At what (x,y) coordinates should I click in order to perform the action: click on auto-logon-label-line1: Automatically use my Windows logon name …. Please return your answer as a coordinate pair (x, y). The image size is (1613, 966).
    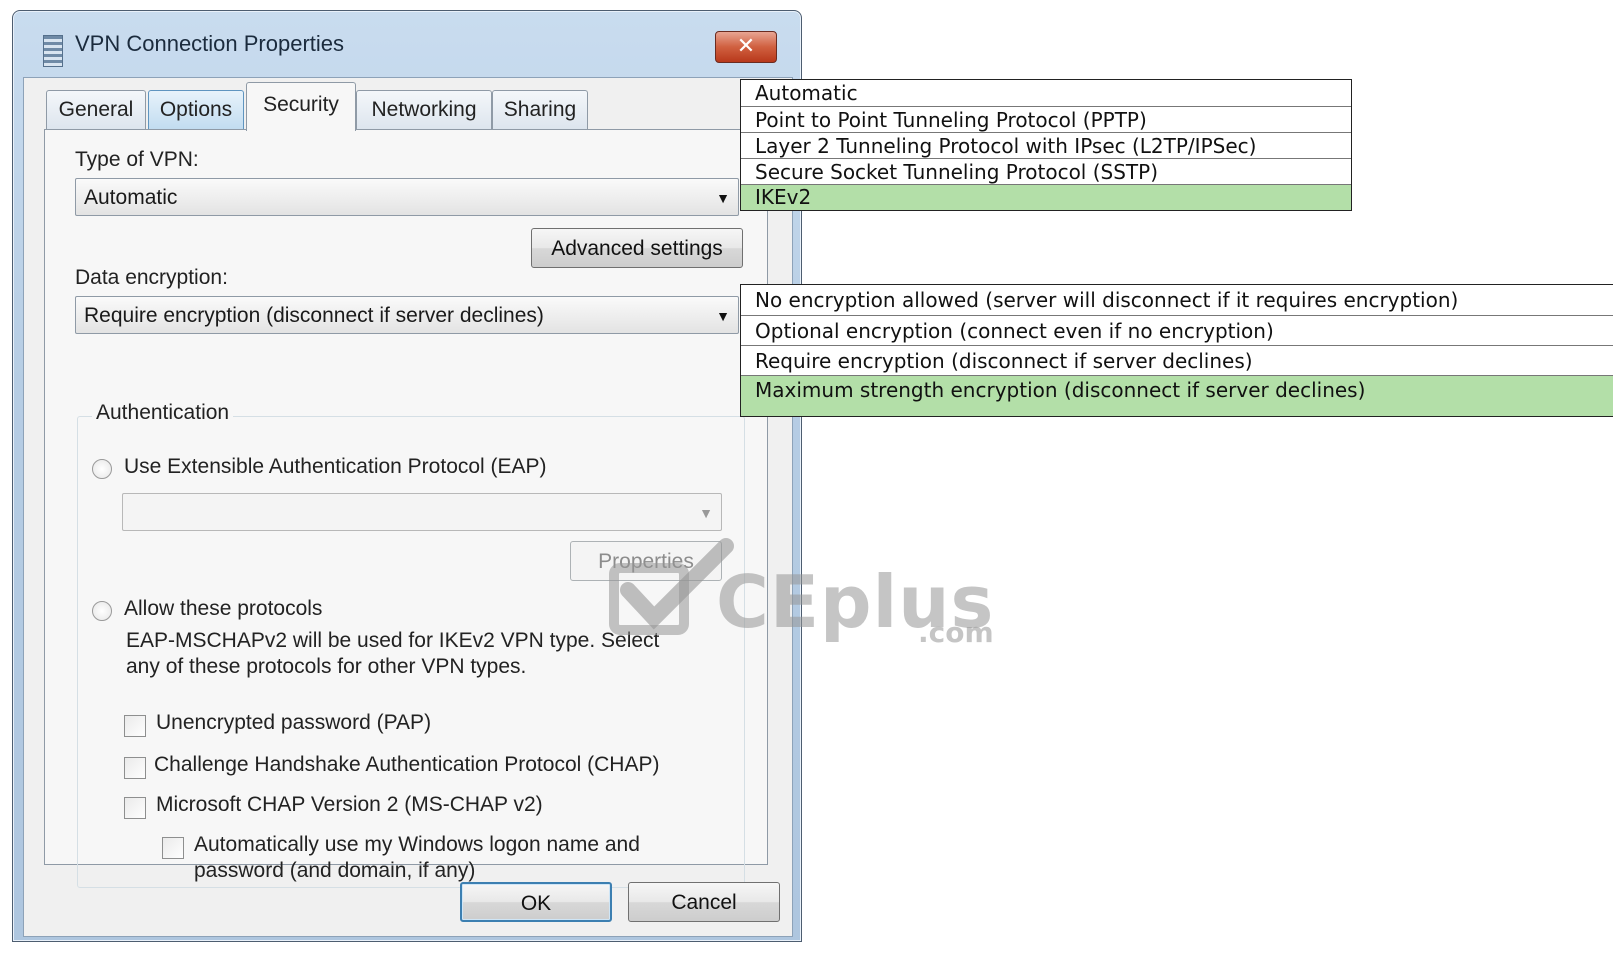
    Looking at the image, I should click on (417, 845).